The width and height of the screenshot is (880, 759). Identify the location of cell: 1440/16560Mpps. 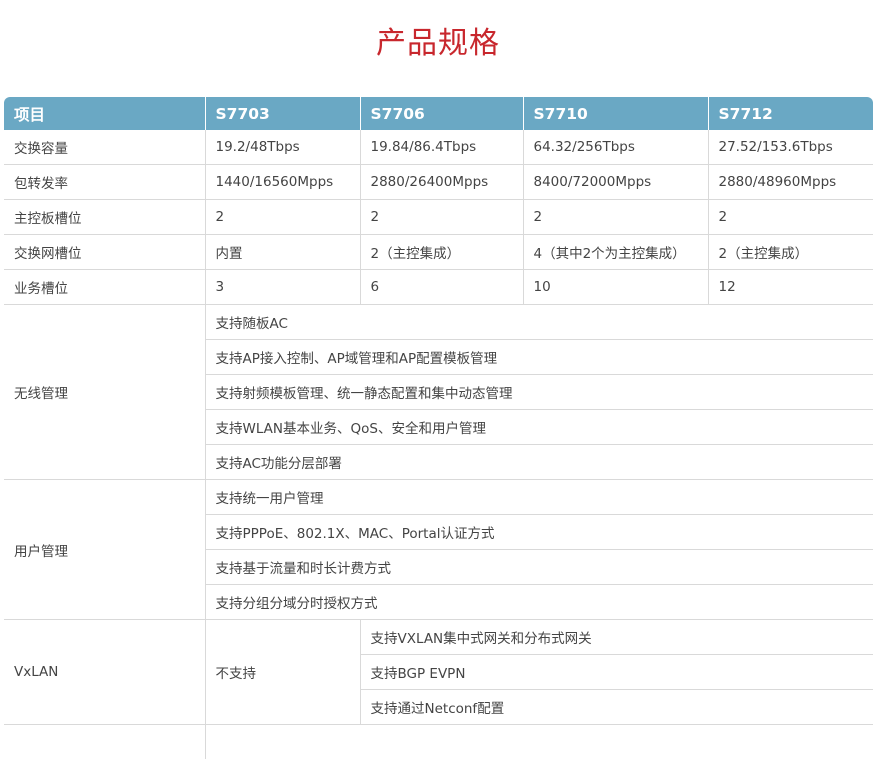
(282, 182).